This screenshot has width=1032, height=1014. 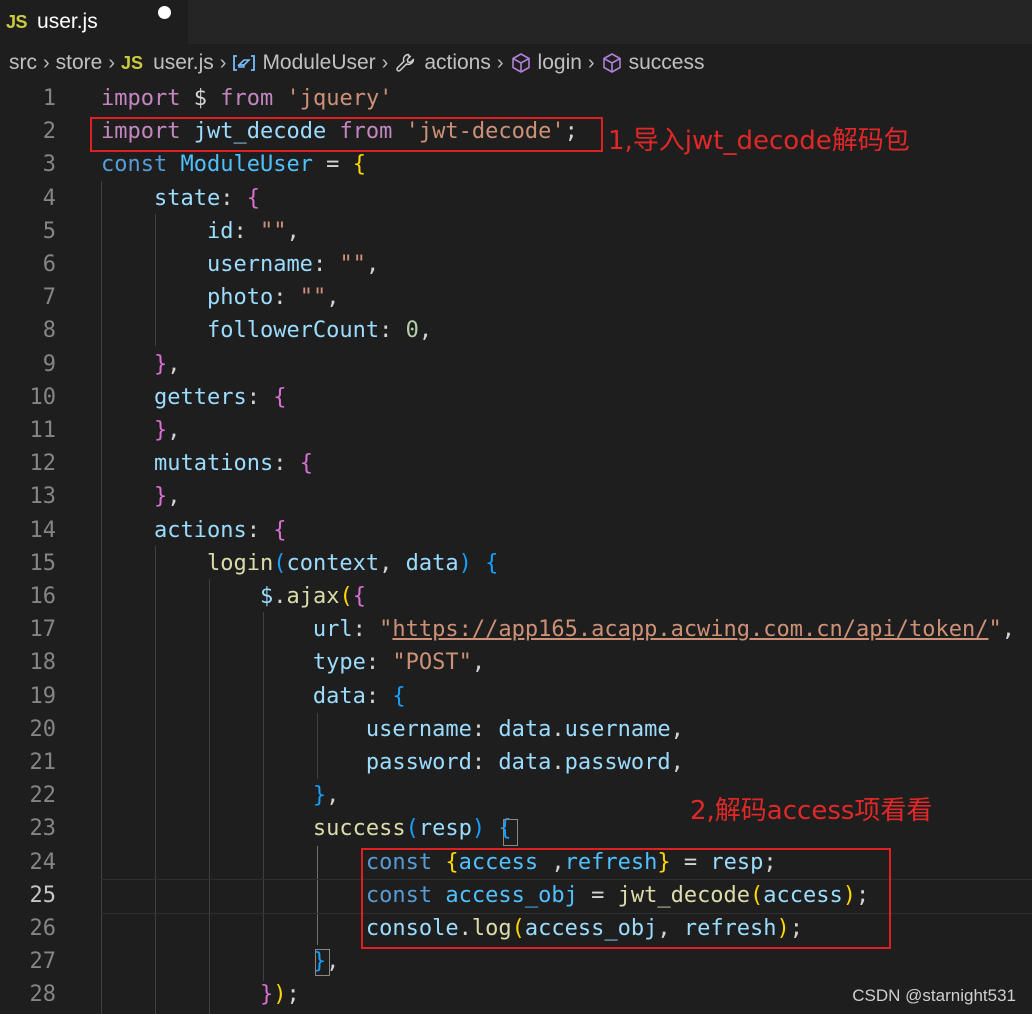 What do you see at coordinates (233, 164) in the screenshot?
I see `code-text: const ModuleUser = {` at bounding box center [233, 164].